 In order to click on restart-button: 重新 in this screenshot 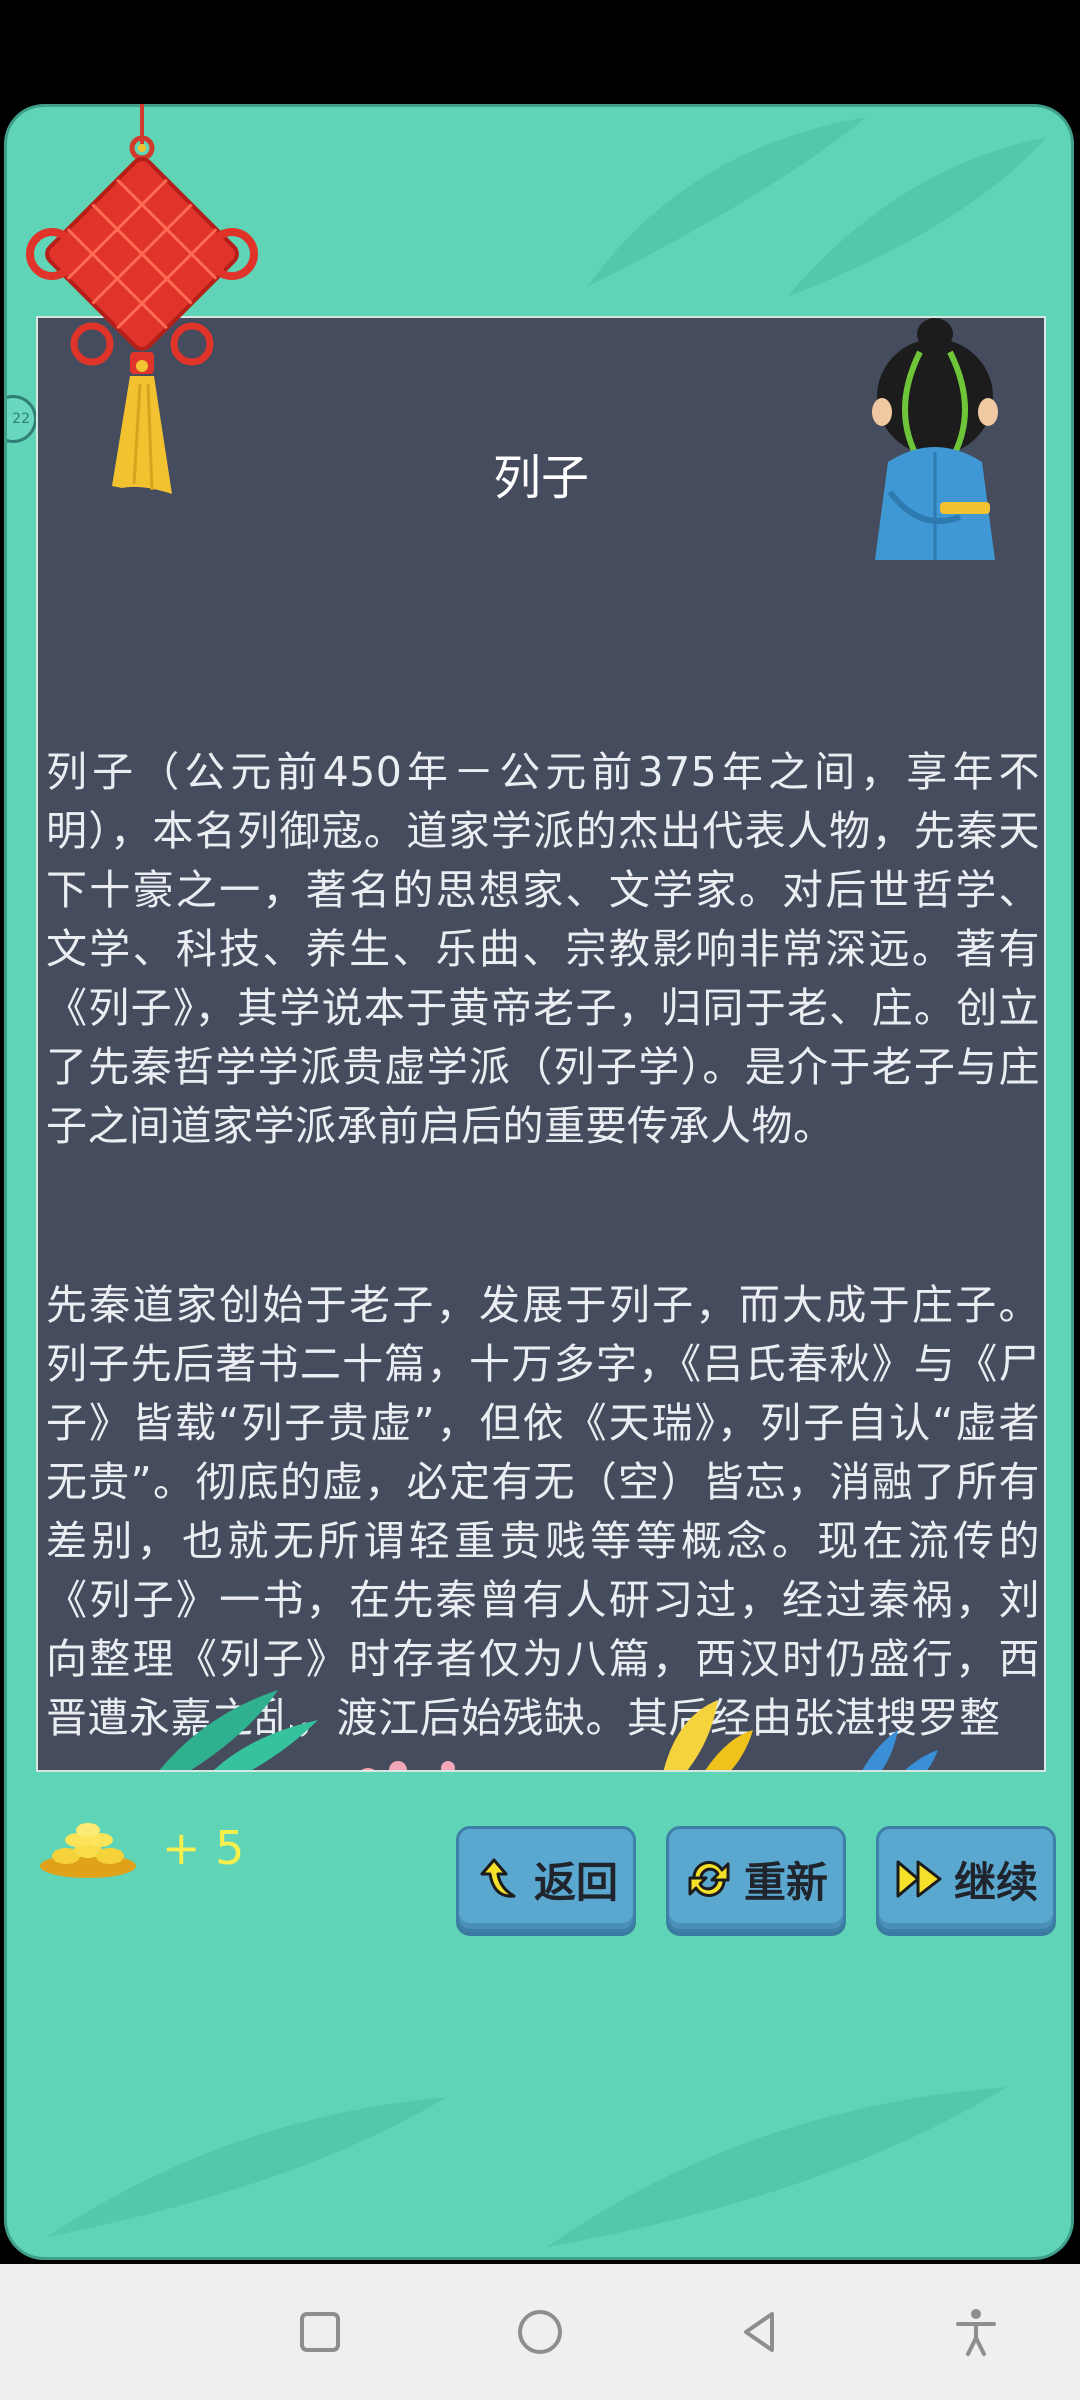, I will do `click(756, 1879)`.